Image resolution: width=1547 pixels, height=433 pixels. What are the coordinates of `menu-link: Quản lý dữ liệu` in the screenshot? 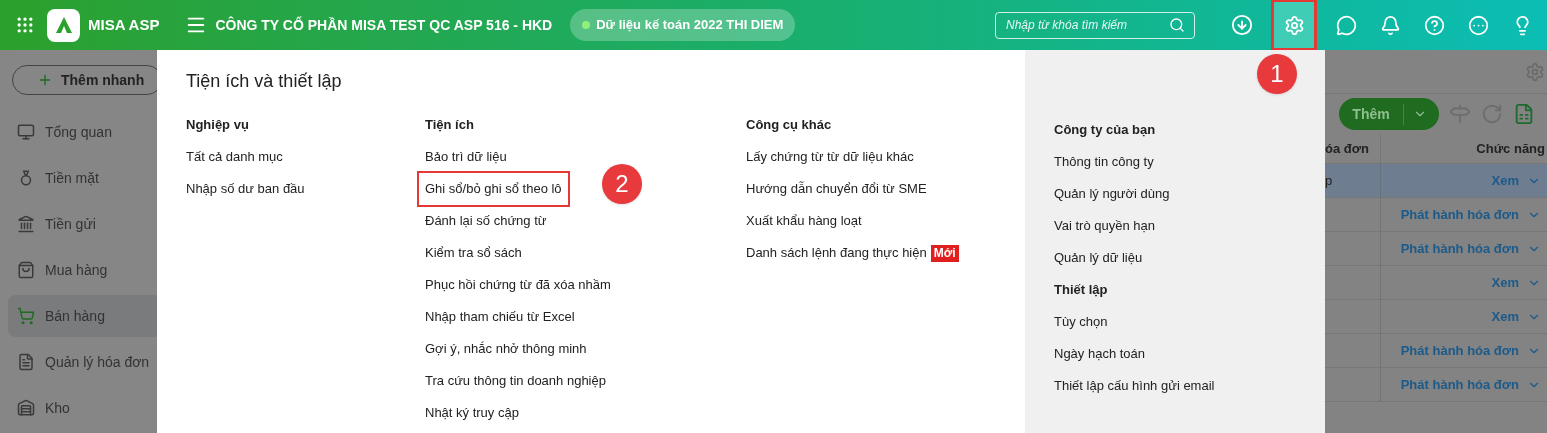 It's located at (1098, 258).